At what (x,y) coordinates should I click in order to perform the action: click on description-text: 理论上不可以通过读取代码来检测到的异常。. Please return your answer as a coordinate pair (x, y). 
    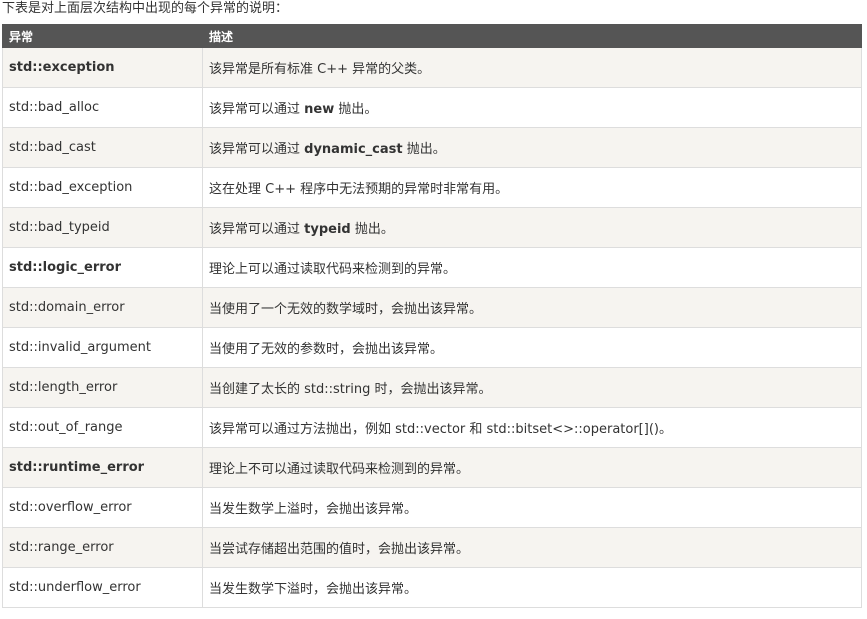
    Looking at the image, I should click on (339, 469).